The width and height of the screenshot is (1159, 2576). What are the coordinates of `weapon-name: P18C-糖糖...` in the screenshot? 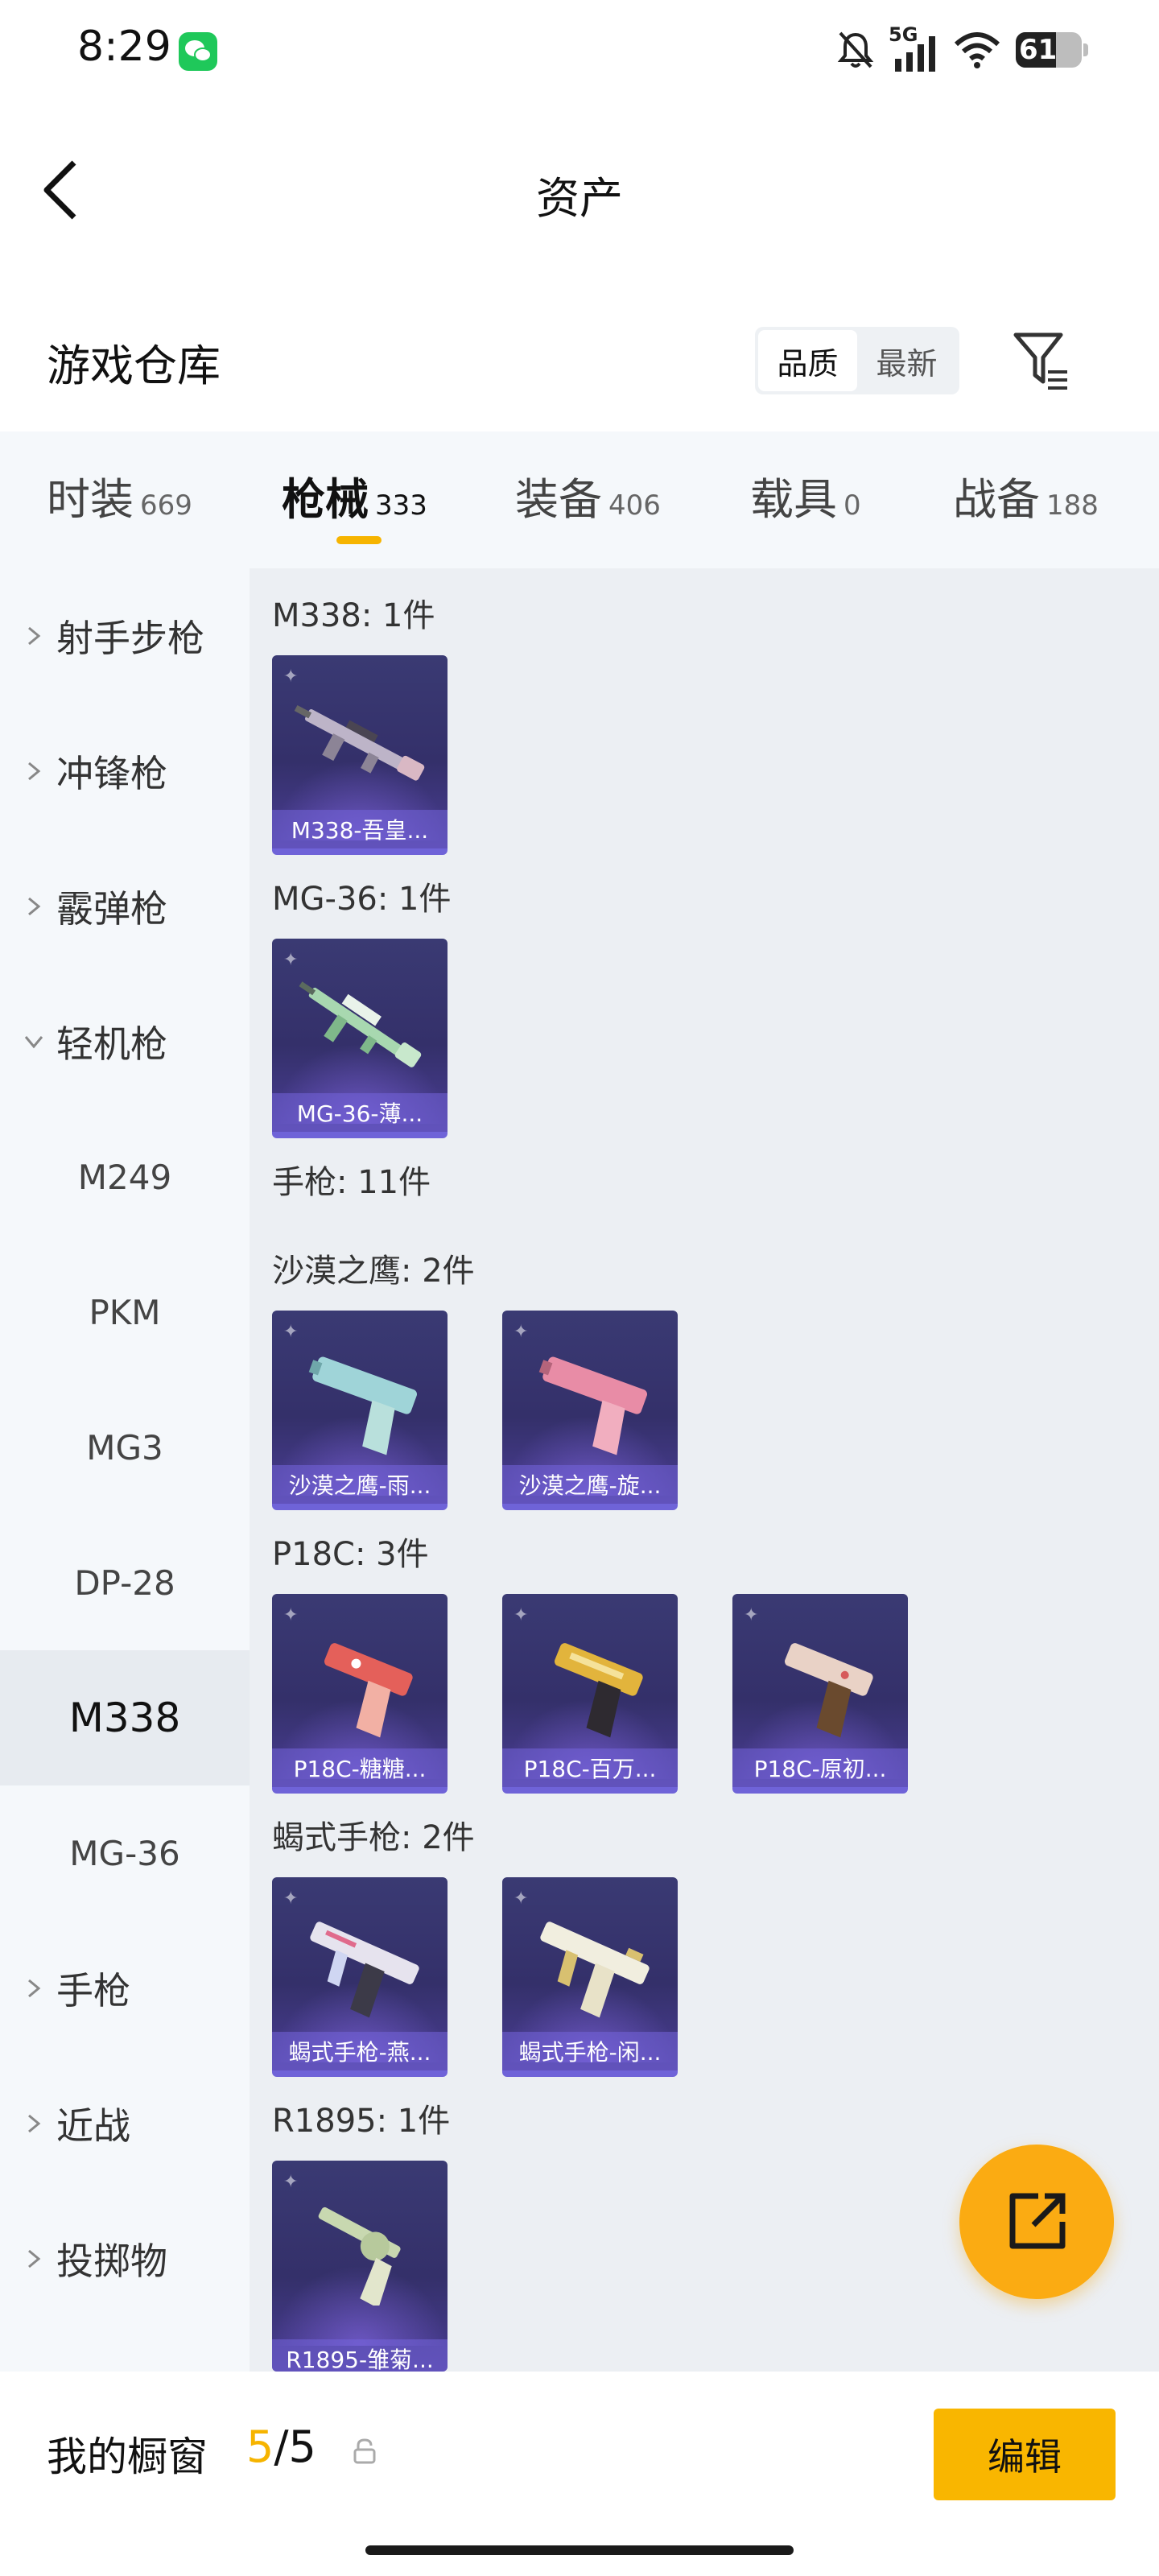 It's located at (360, 1769).